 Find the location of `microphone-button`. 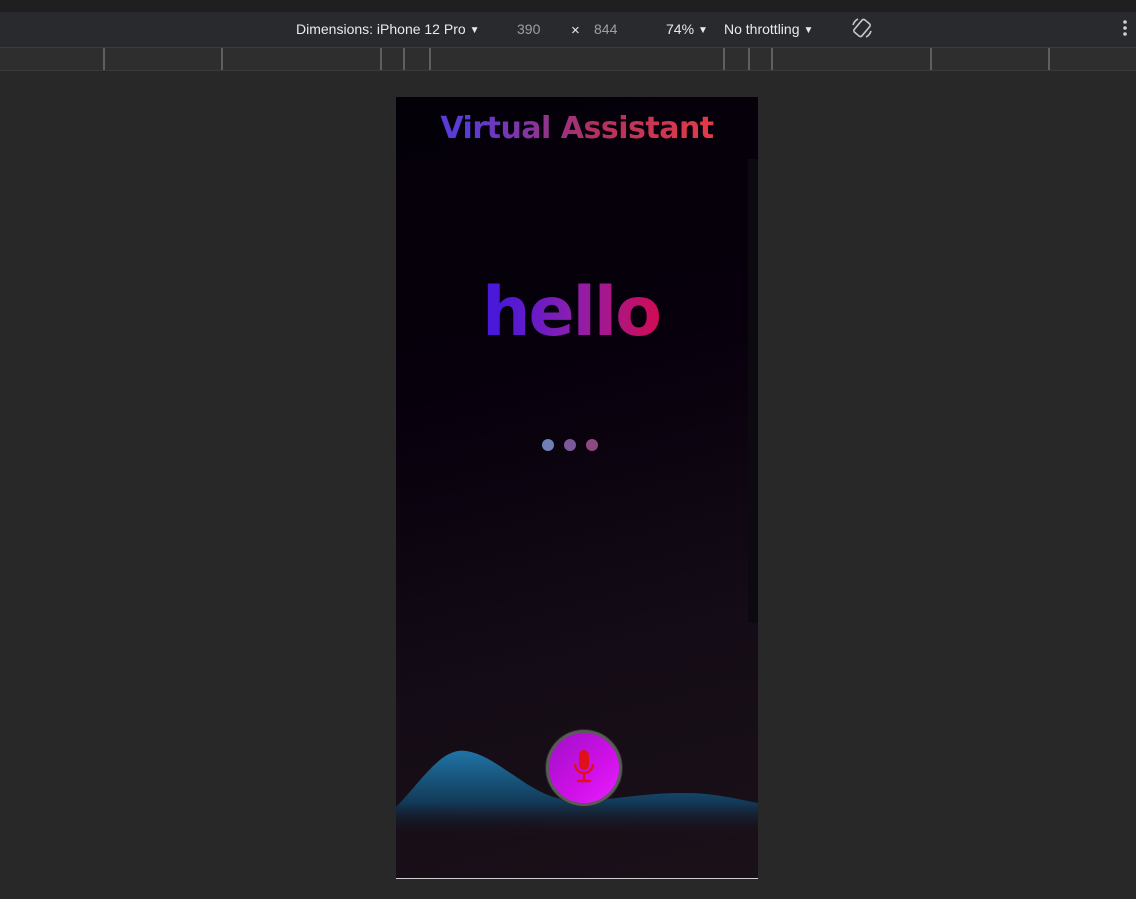

microphone-button is located at coordinates (584, 768).